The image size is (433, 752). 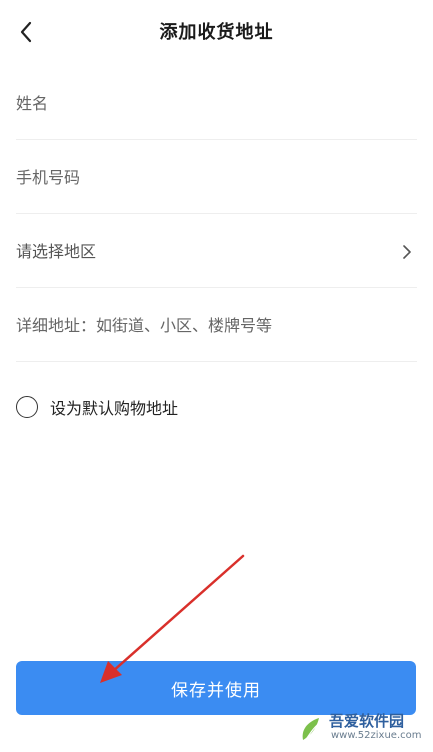 I want to click on watermark-name: 吾爱软件园, so click(x=367, y=721).